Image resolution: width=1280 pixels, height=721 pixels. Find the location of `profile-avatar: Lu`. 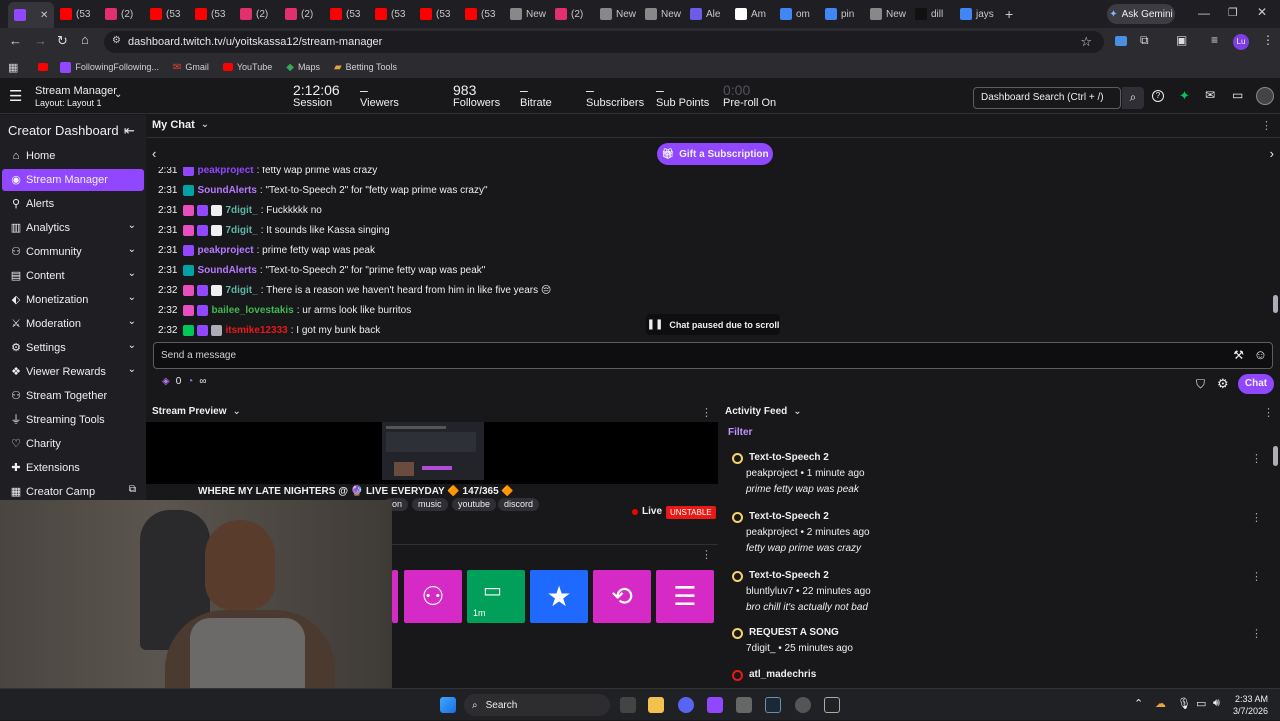

profile-avatar: Lu is located at coordinates (1241, 42).